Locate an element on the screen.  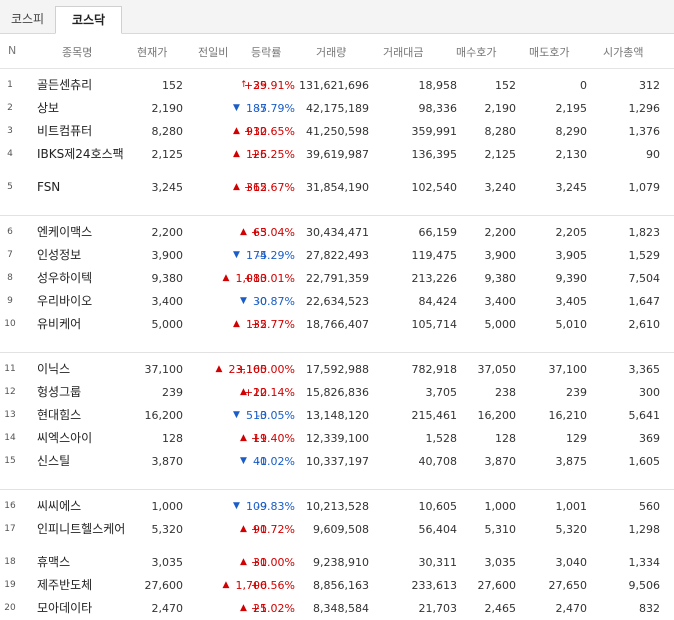
volume: 12,339,100 is located at coordinates (337, 438).